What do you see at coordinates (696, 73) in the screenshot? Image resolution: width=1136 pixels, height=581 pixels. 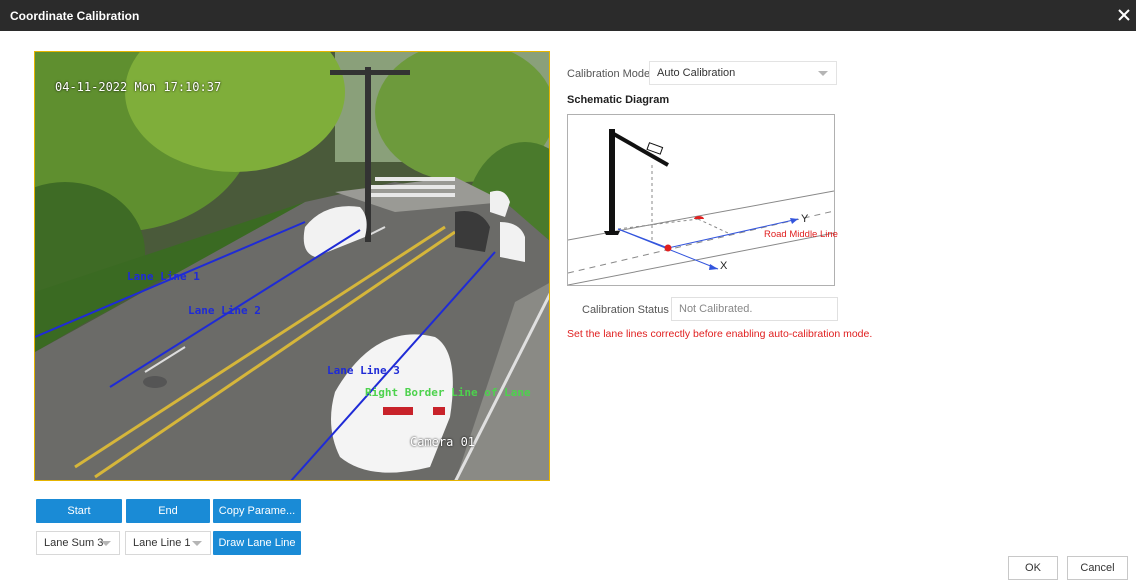 I see `calibration-mode-value: Auto Calibration` at bounding box center [696, 73].